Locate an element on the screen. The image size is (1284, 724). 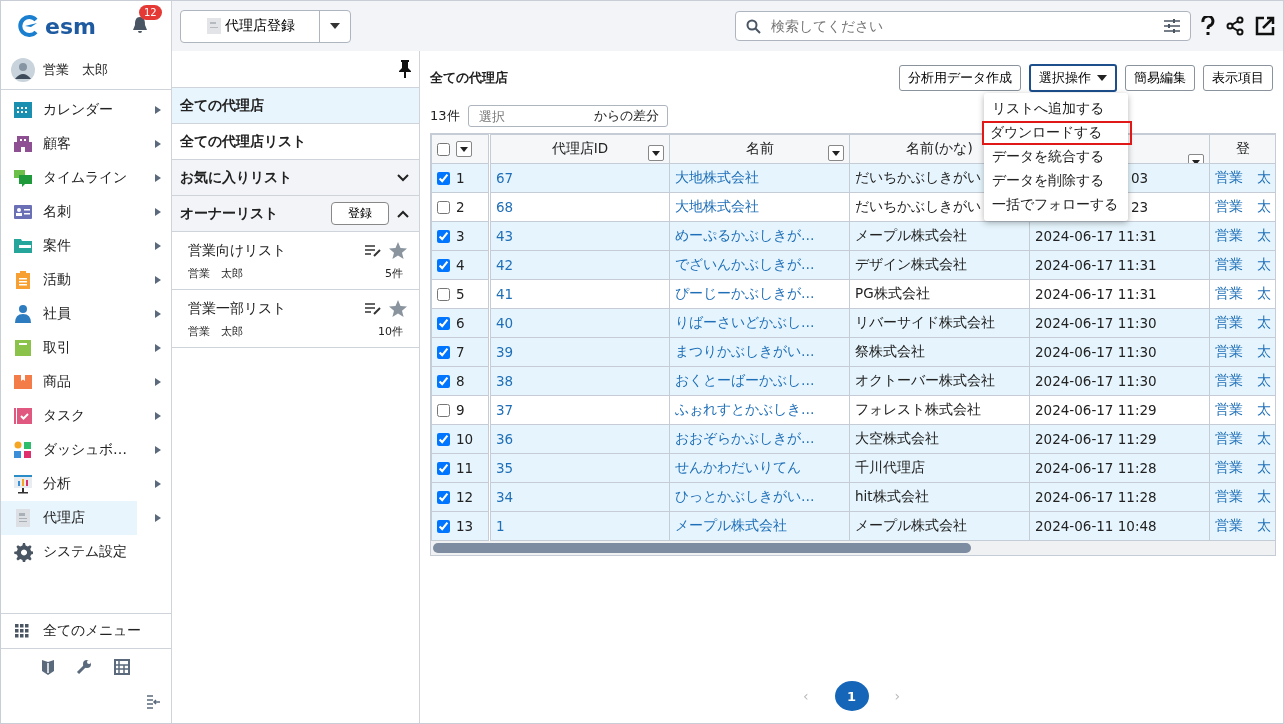
table-cell: 35 is located at coordinates (579, 468).